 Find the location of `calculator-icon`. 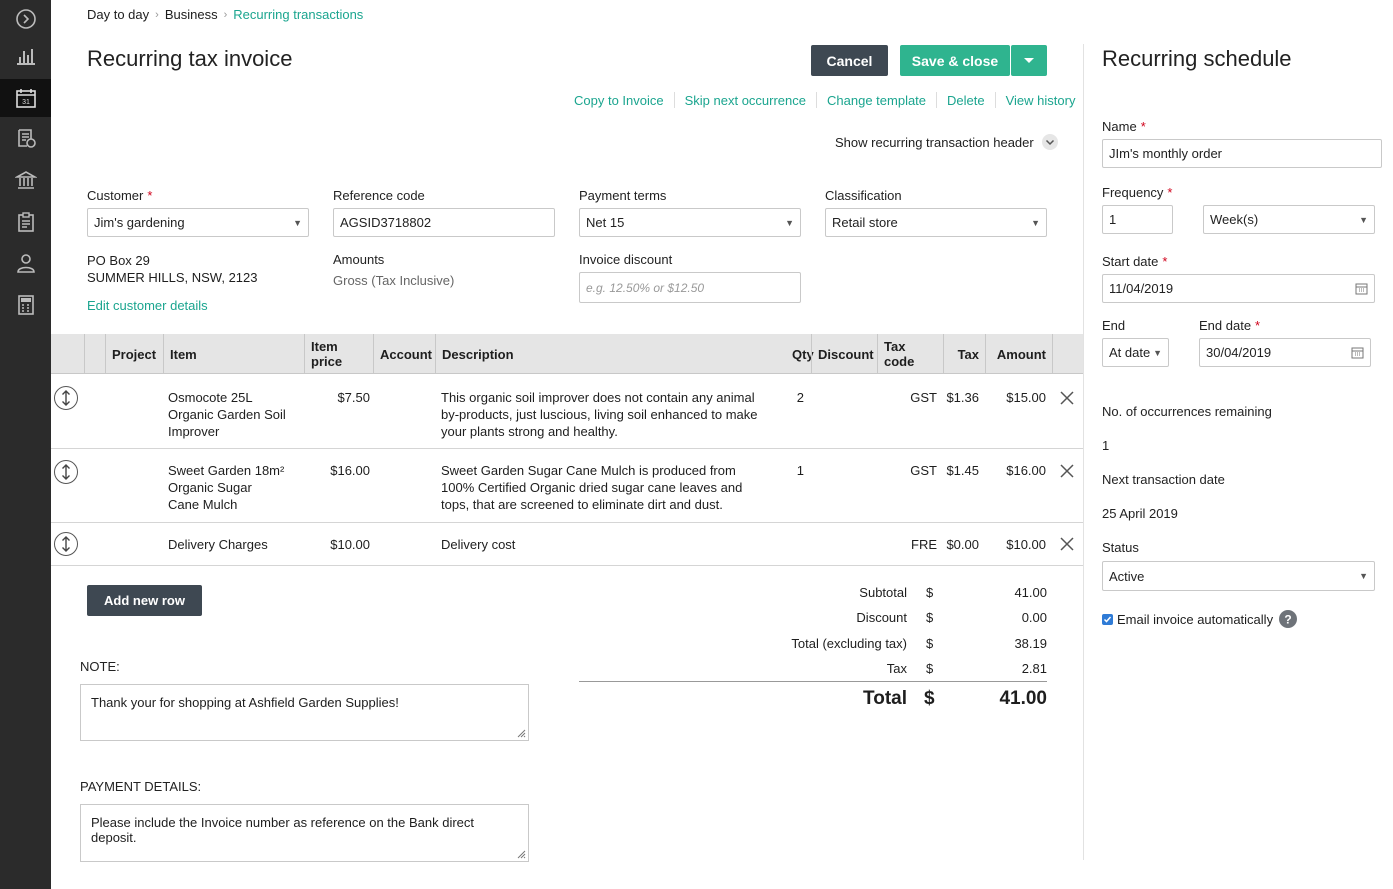

calculator-icon is located at coordinates (25, 305).